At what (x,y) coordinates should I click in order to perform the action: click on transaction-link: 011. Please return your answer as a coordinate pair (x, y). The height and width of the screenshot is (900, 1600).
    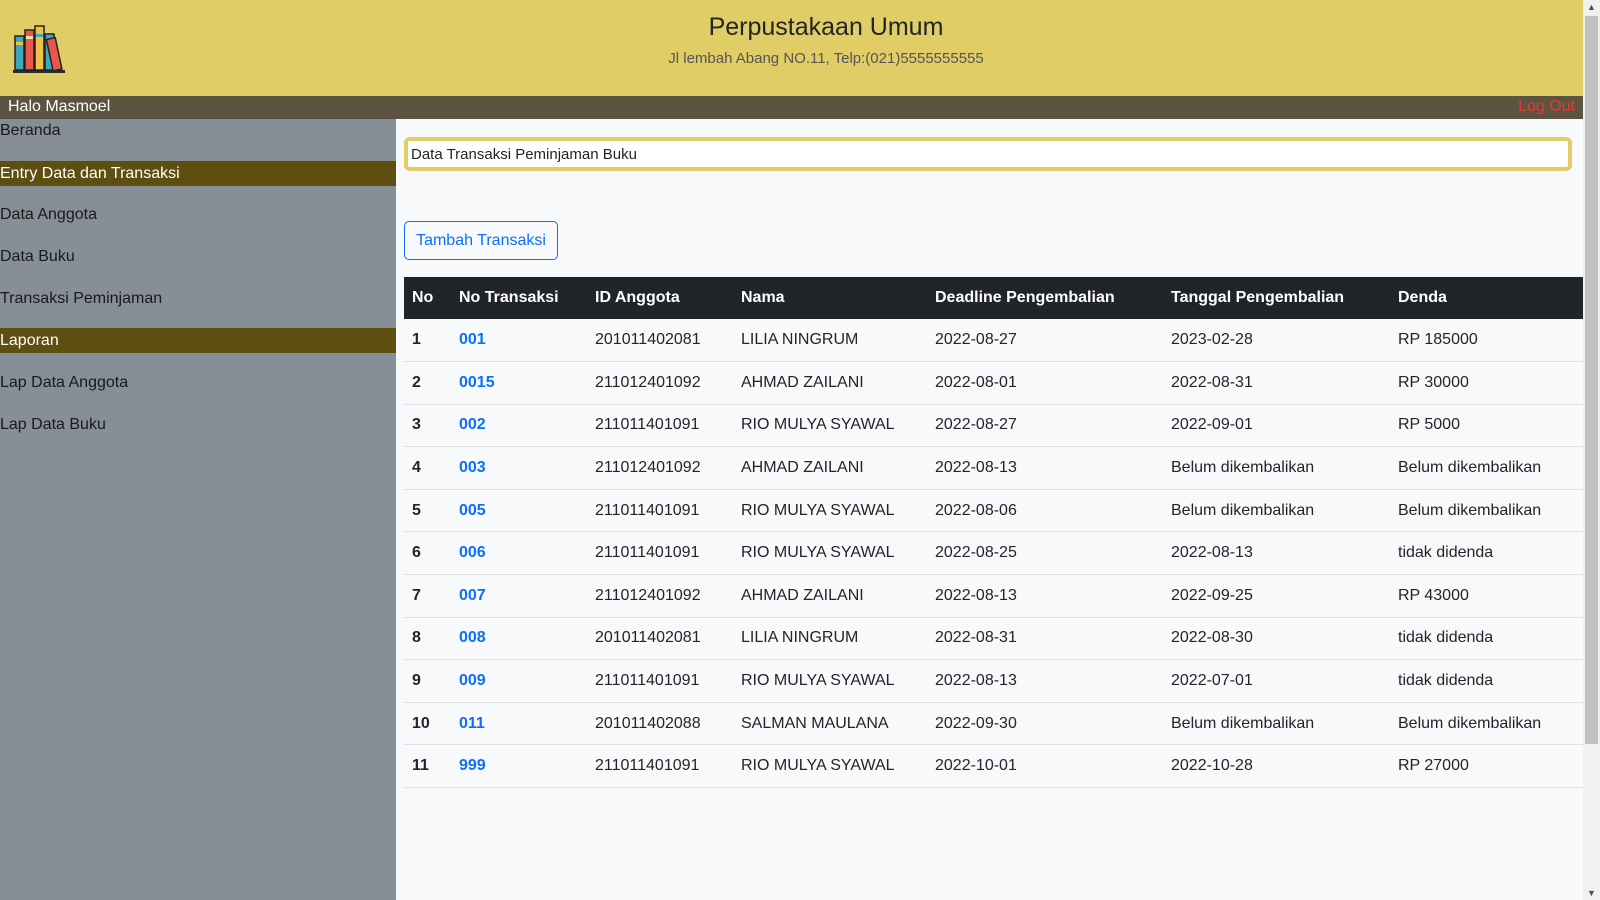
    Looking at the image, I should click on (472, 723).